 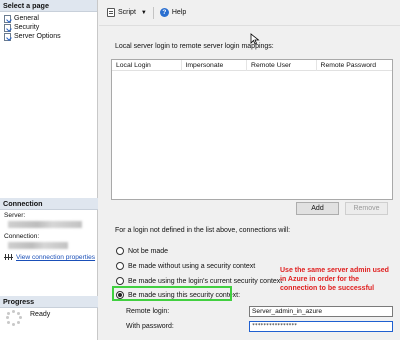 What do you see at coordinates (28, 318) in the screenshot?
I see `progress-status: Ready` at bounding box center [28, 318].